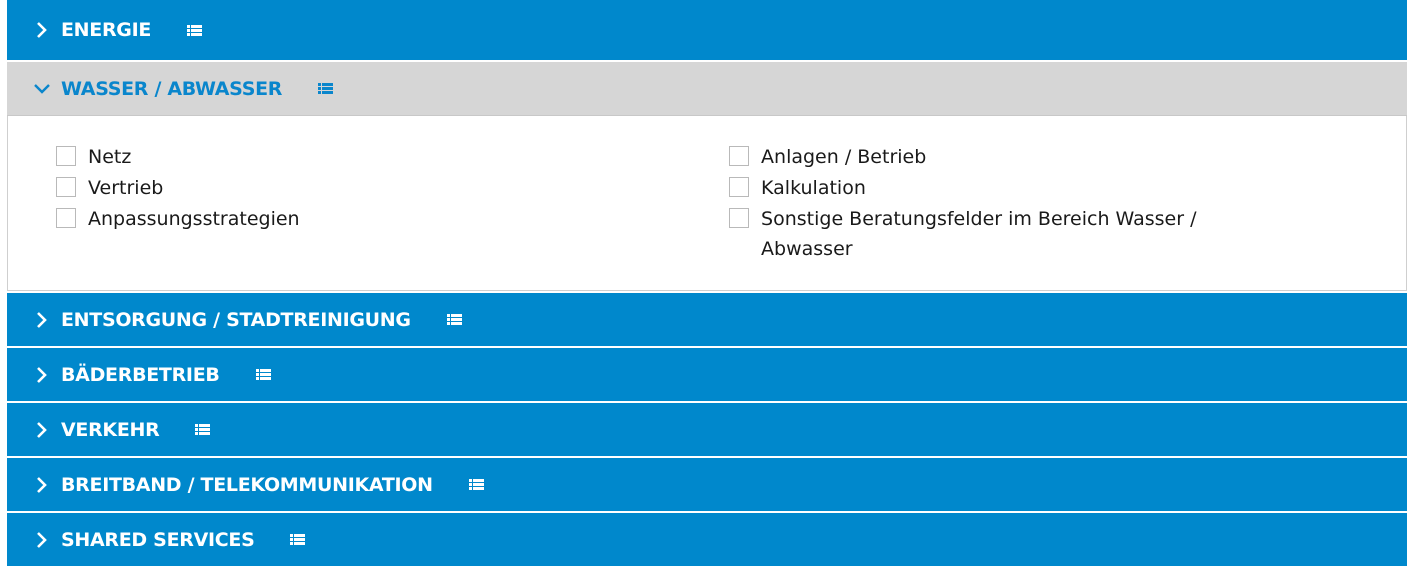  What do you see at coordinates (110, 157) in the screenshot?
I see `option-label: Netz` at bounding box center [110, 157].